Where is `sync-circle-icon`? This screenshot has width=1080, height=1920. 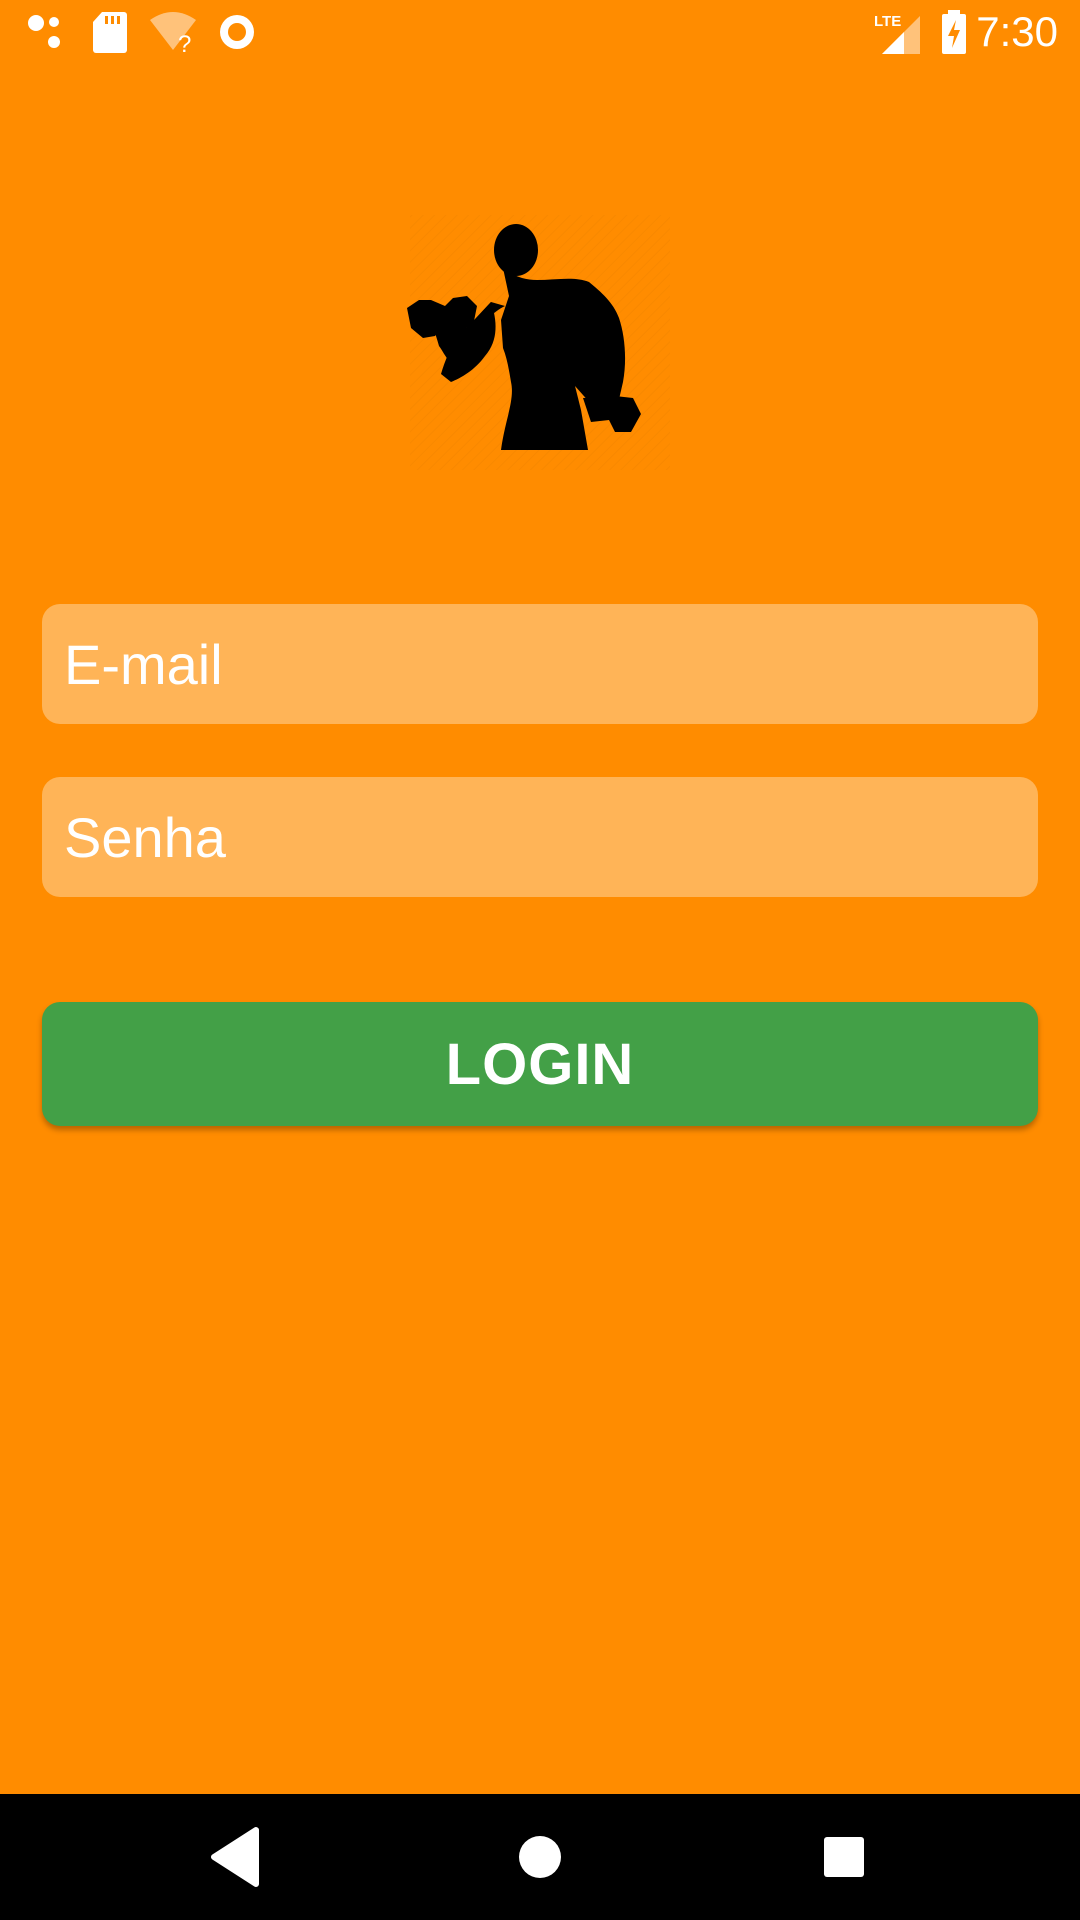 sync-circle-icon is located at coordinates (237, 32).